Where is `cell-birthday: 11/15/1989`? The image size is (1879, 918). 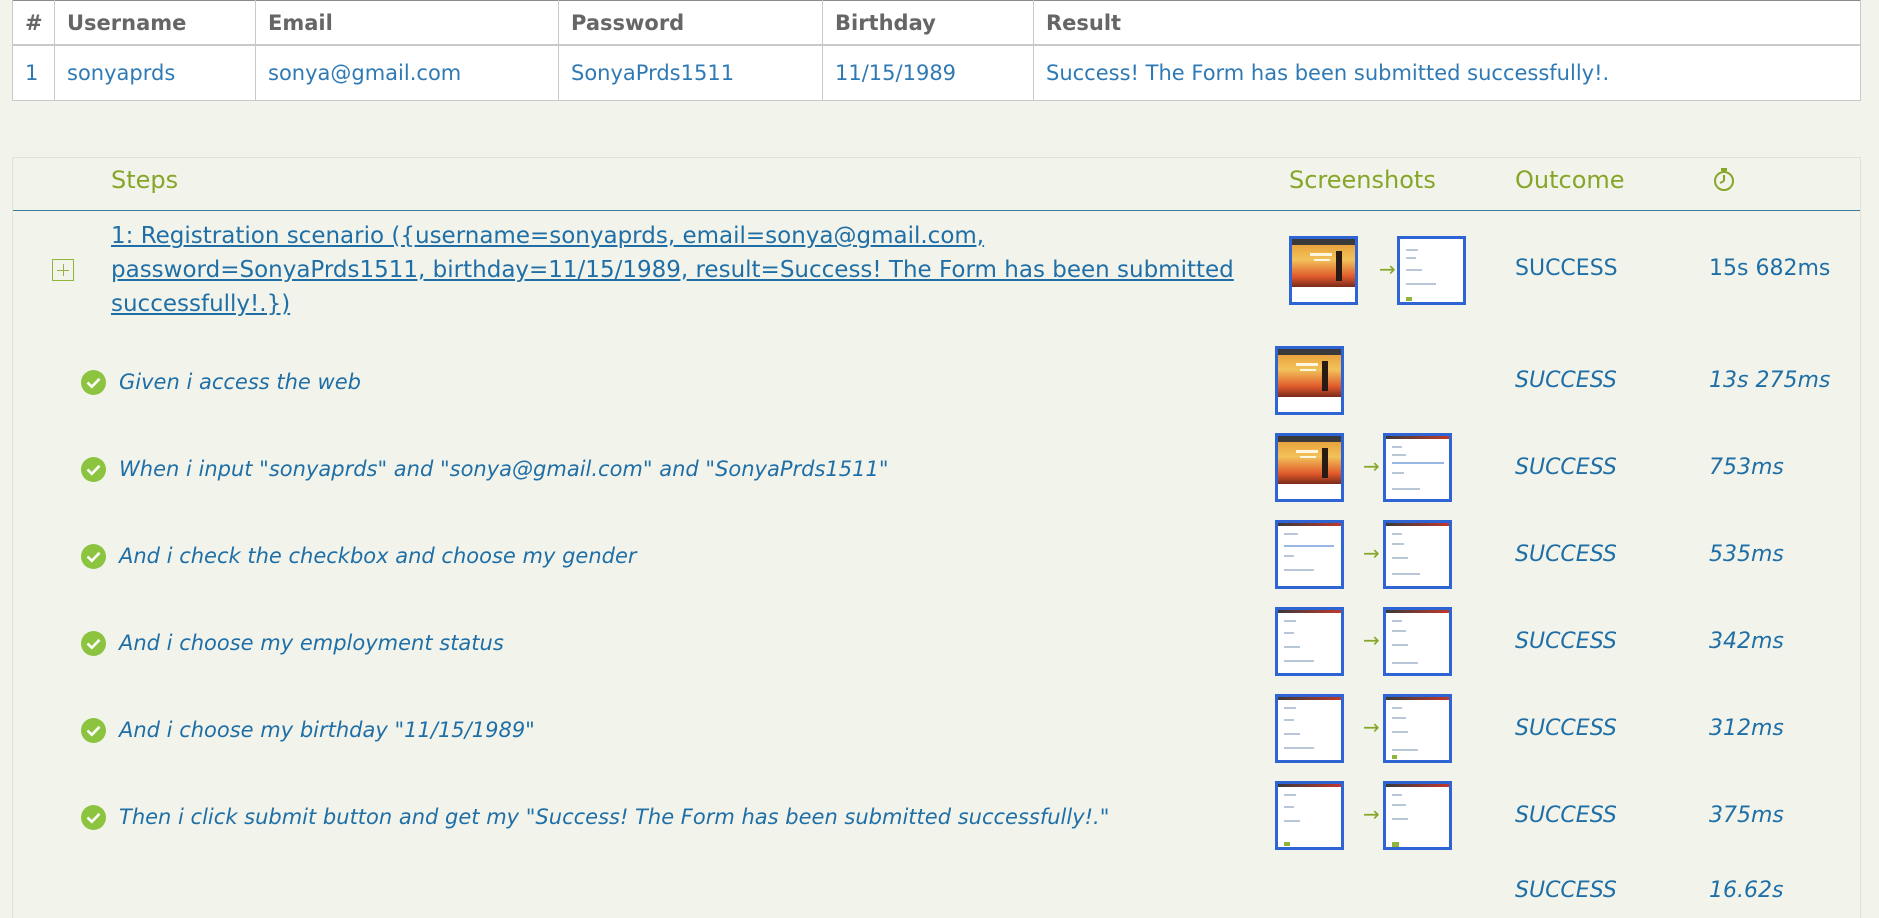 cell-birthday: 11/15/1989 is located at coordinates (928, 72).